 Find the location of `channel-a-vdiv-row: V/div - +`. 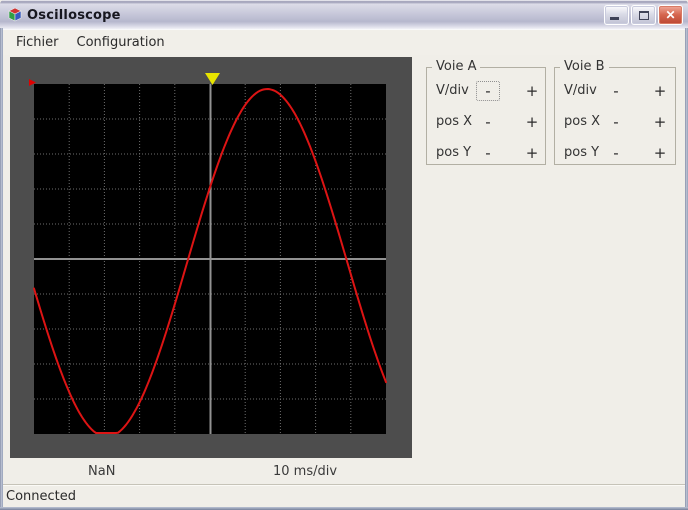

channel-a-vdiv-row: V/div - + is located at coordinates (486, 91).